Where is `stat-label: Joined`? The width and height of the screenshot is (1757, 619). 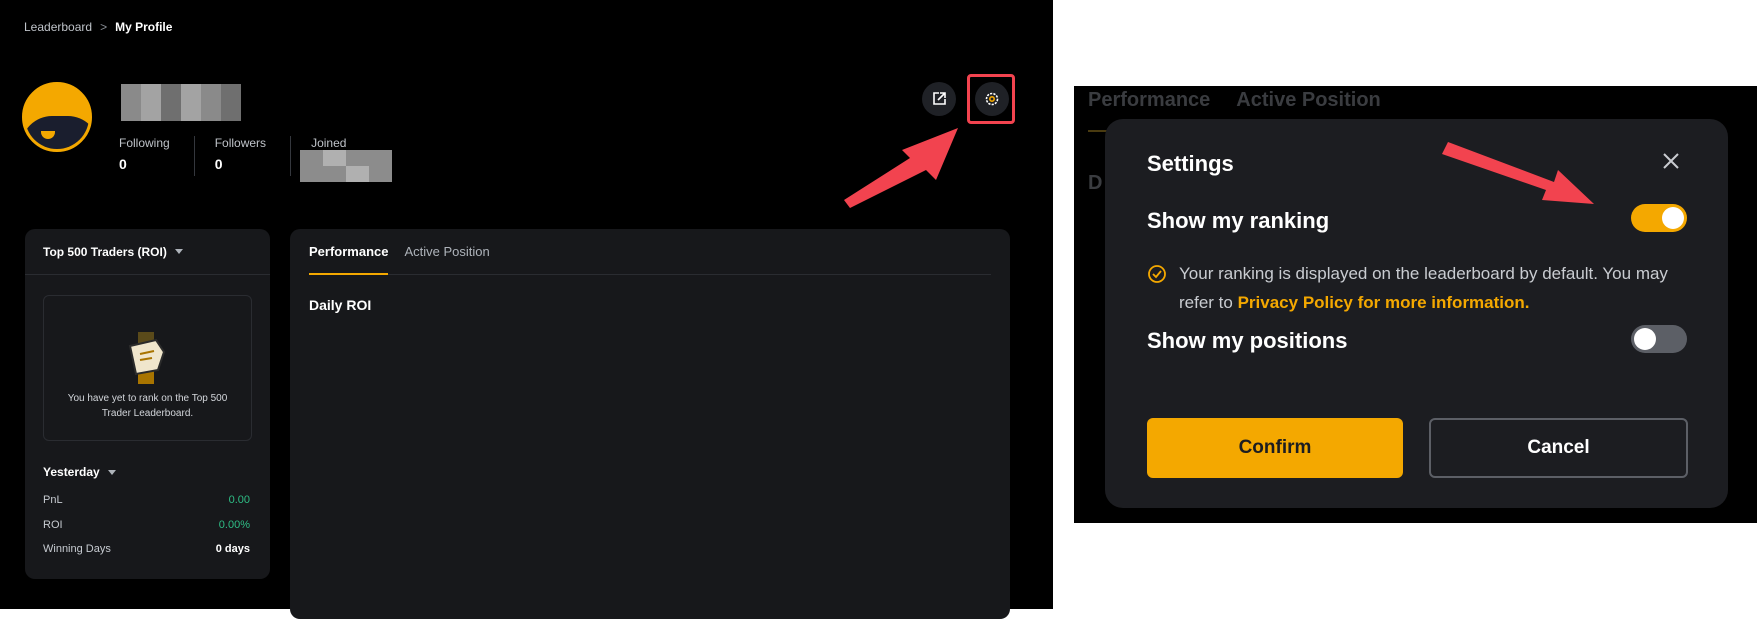
stat-label: Joined is located at coordinates (329, 143).